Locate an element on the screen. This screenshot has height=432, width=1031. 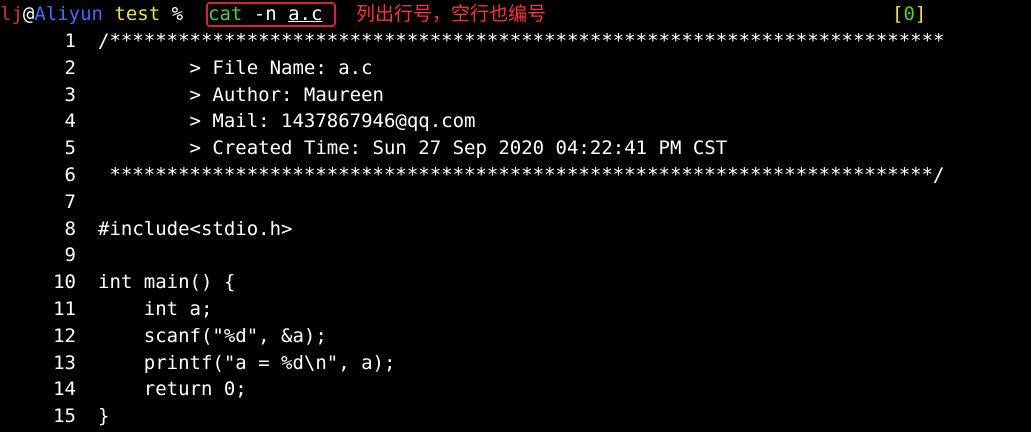
prompt-symbol: % is located at coordinates (172, 14).